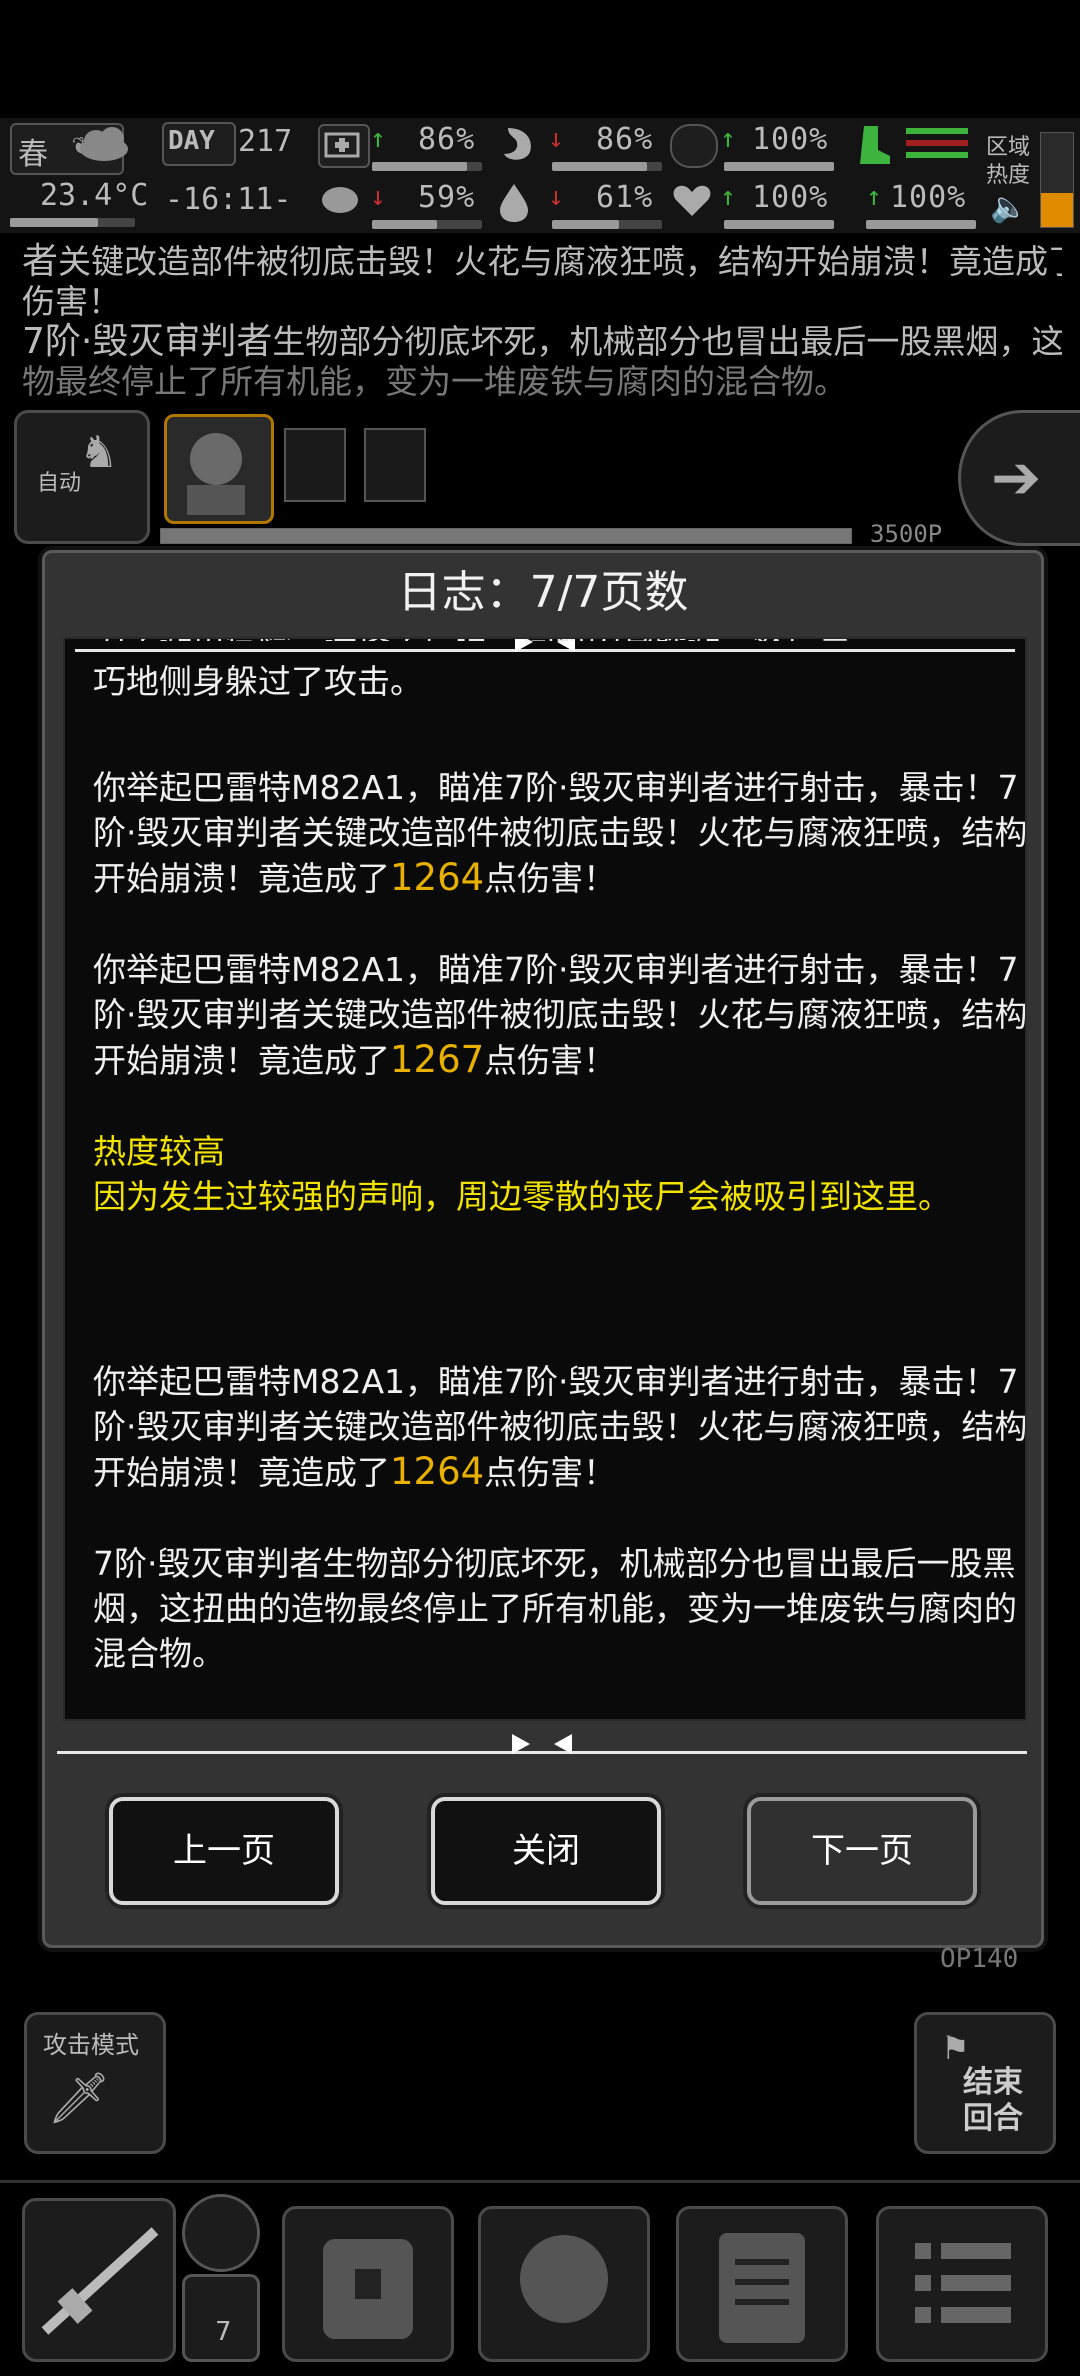 The width and height of the screenshot is (1080, 2376). Describe the element at coordinates (342, 202) in the screenshot. I see `brain-icon` at that location.